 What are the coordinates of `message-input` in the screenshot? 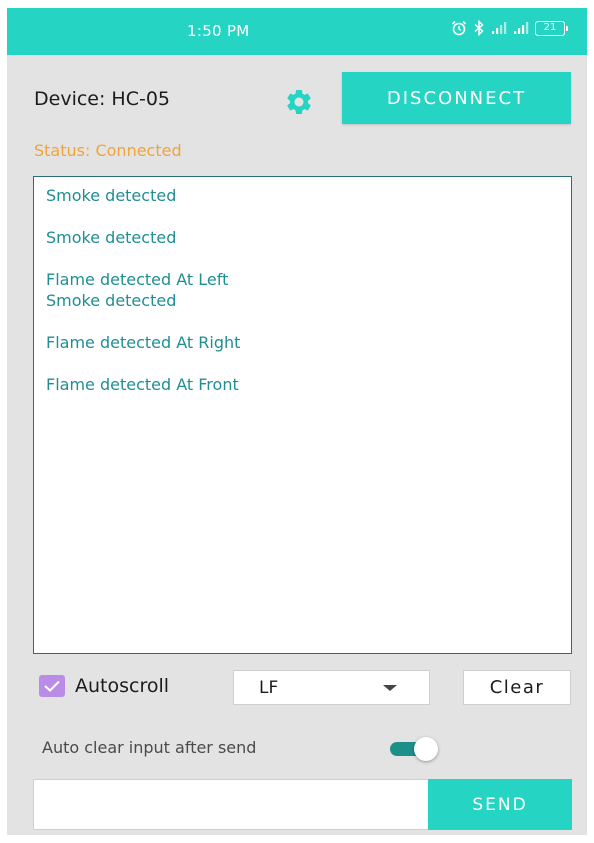 It's located at (230, 804).